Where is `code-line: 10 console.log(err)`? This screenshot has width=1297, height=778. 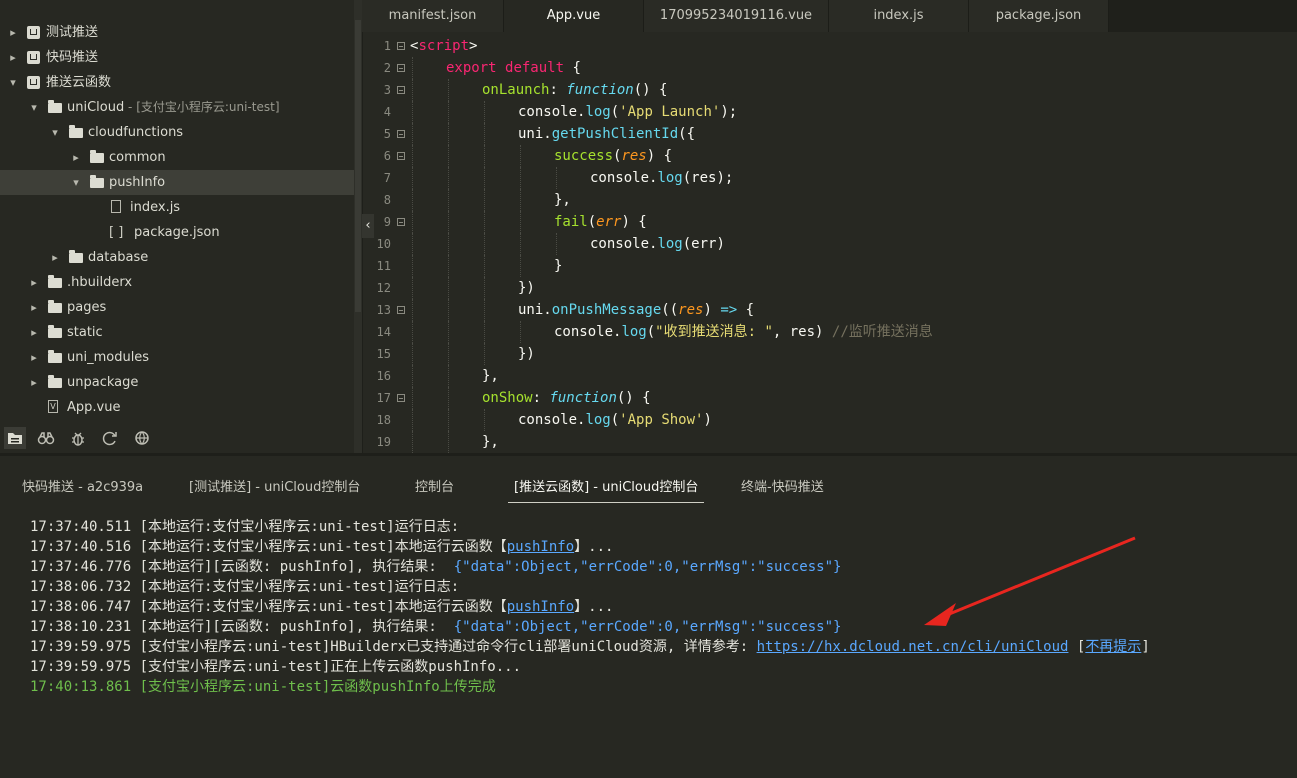 code-line: 10 console.log(err) is located at coordinates (829, 244).